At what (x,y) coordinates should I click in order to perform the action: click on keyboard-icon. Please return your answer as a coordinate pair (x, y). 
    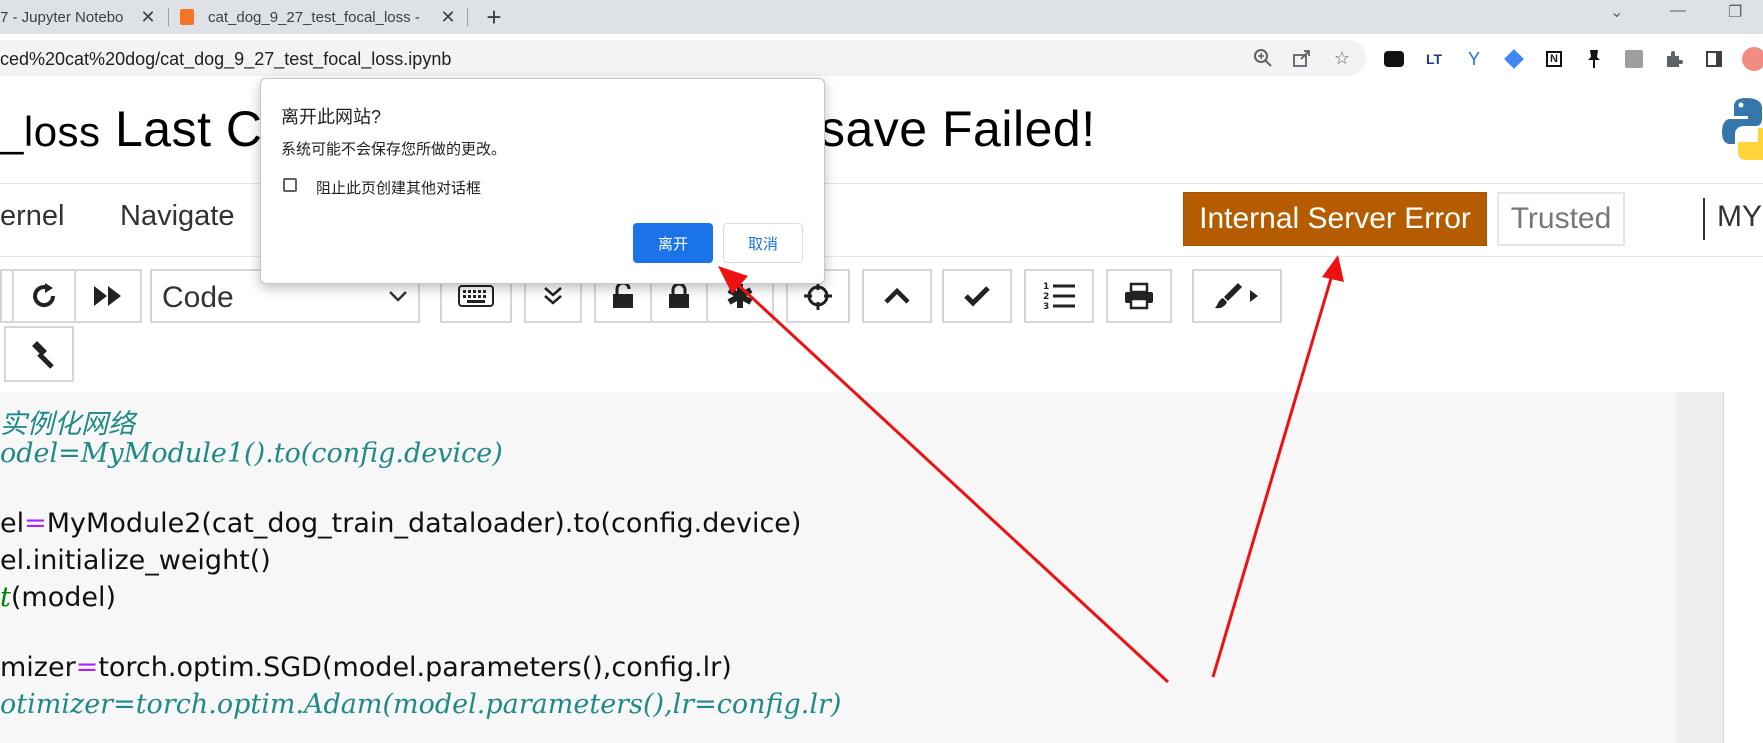
    Looking at the image, I should click on (476, 296).